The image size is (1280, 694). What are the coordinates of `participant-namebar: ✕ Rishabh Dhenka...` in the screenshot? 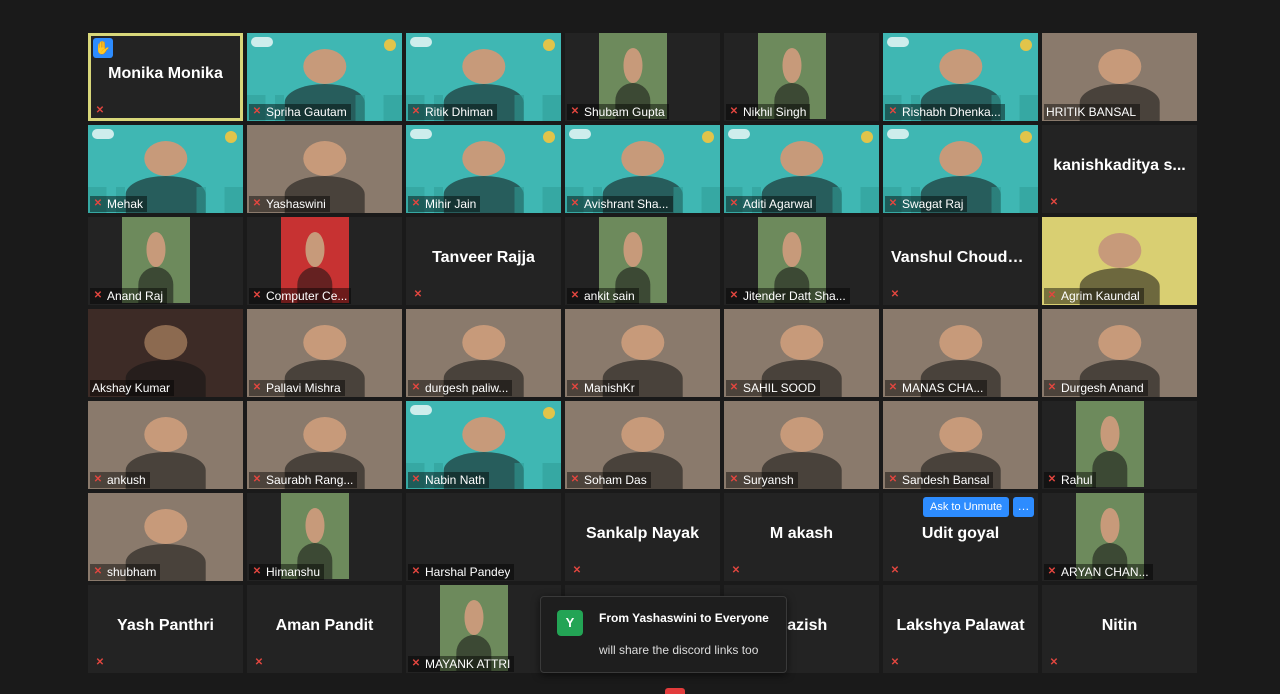 It's located at (945, 112).